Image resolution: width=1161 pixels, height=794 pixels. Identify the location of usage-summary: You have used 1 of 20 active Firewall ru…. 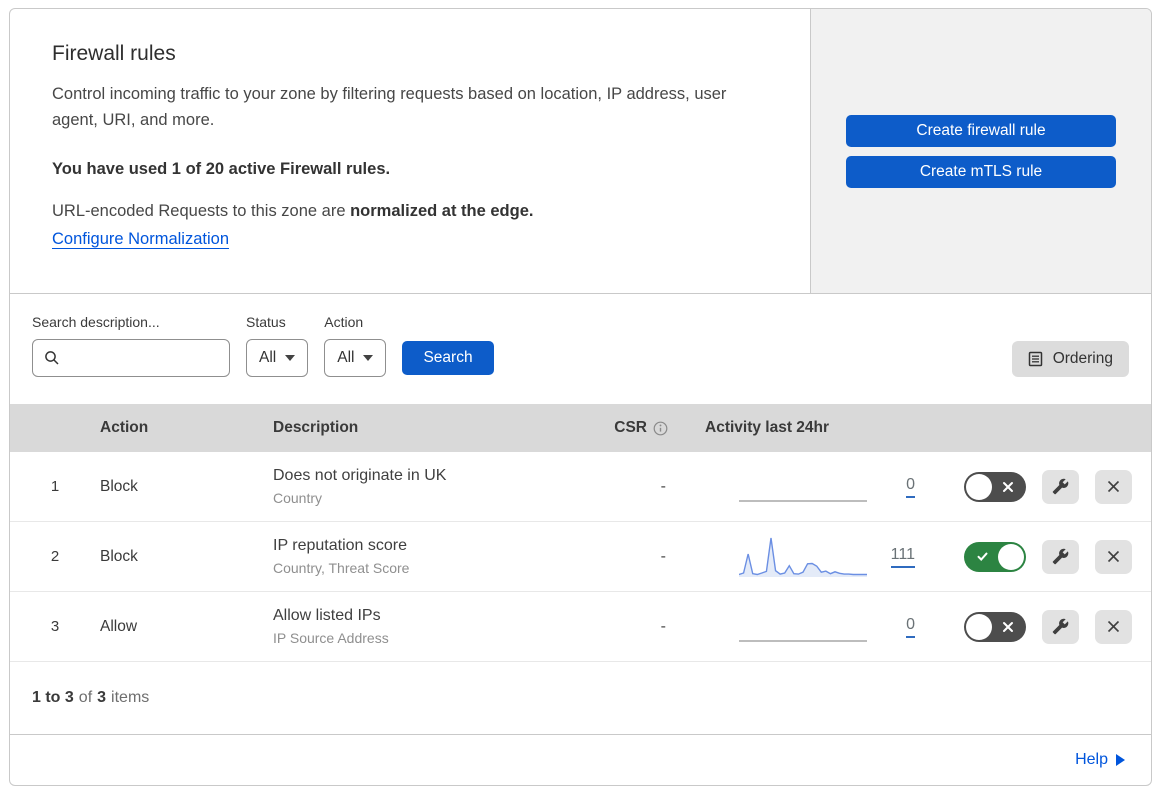
(221, 169).